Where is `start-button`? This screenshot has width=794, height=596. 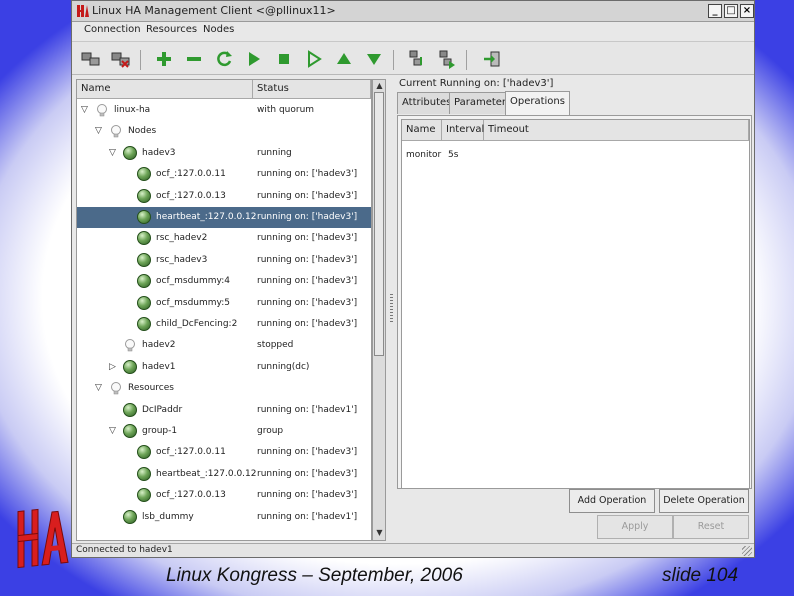
start-button is located at coordinates (254, 59).